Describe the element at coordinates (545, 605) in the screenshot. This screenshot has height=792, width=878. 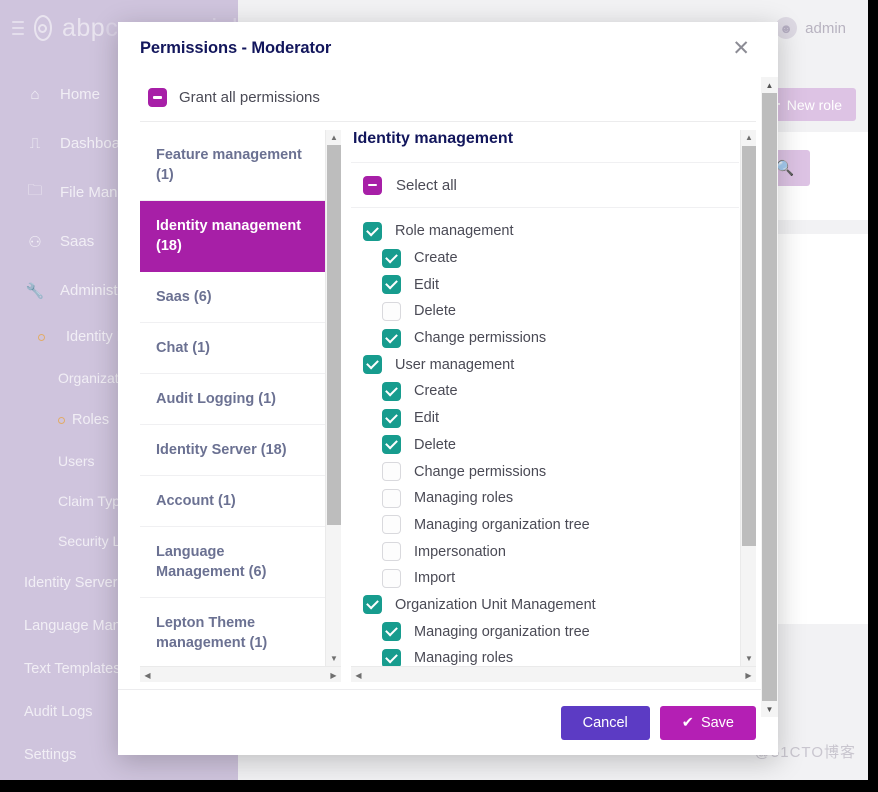
I see `permission-row: Organization Unit Management` at that location.